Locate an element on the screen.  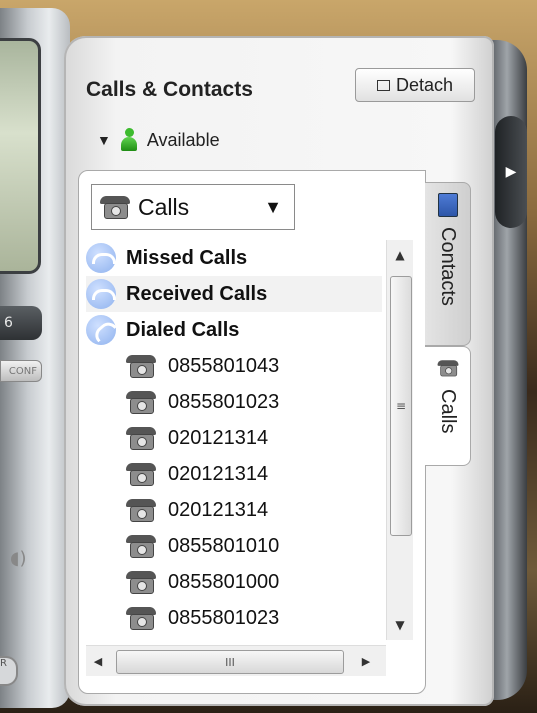
contacts-book-icon is located at coordinates (447, 205).